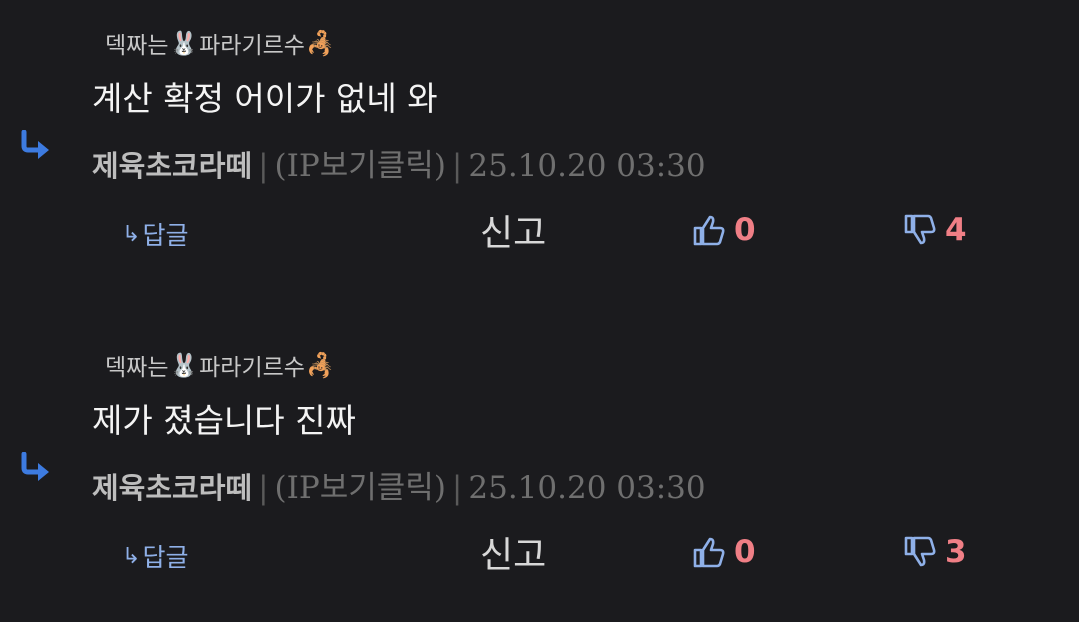 The image size is (1079, 622). I want to click on comment-actions: ↳ 답글 신고 0 3, so click(539, 557).